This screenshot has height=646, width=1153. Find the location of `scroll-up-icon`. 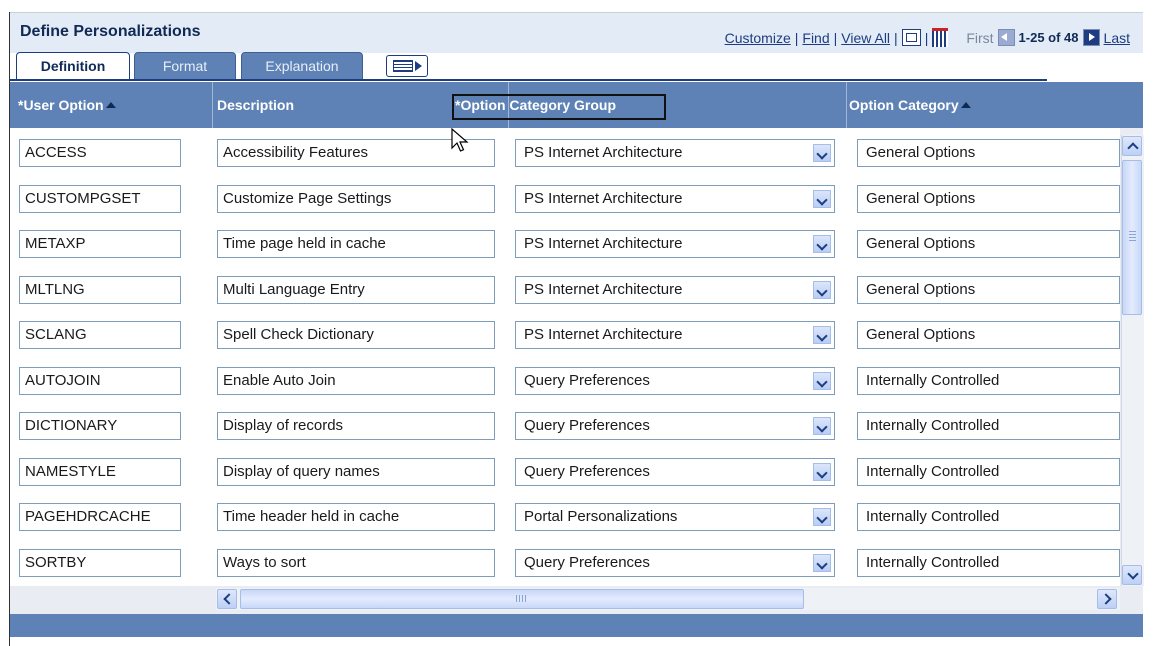

scroll-up-icon is located at coordinates (1132, 146).